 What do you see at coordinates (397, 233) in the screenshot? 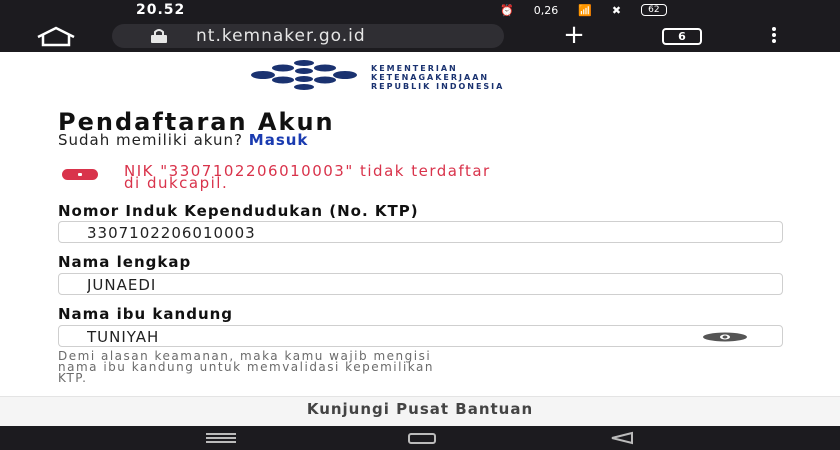
I see `nik-input` at bounding box center [397, 233].